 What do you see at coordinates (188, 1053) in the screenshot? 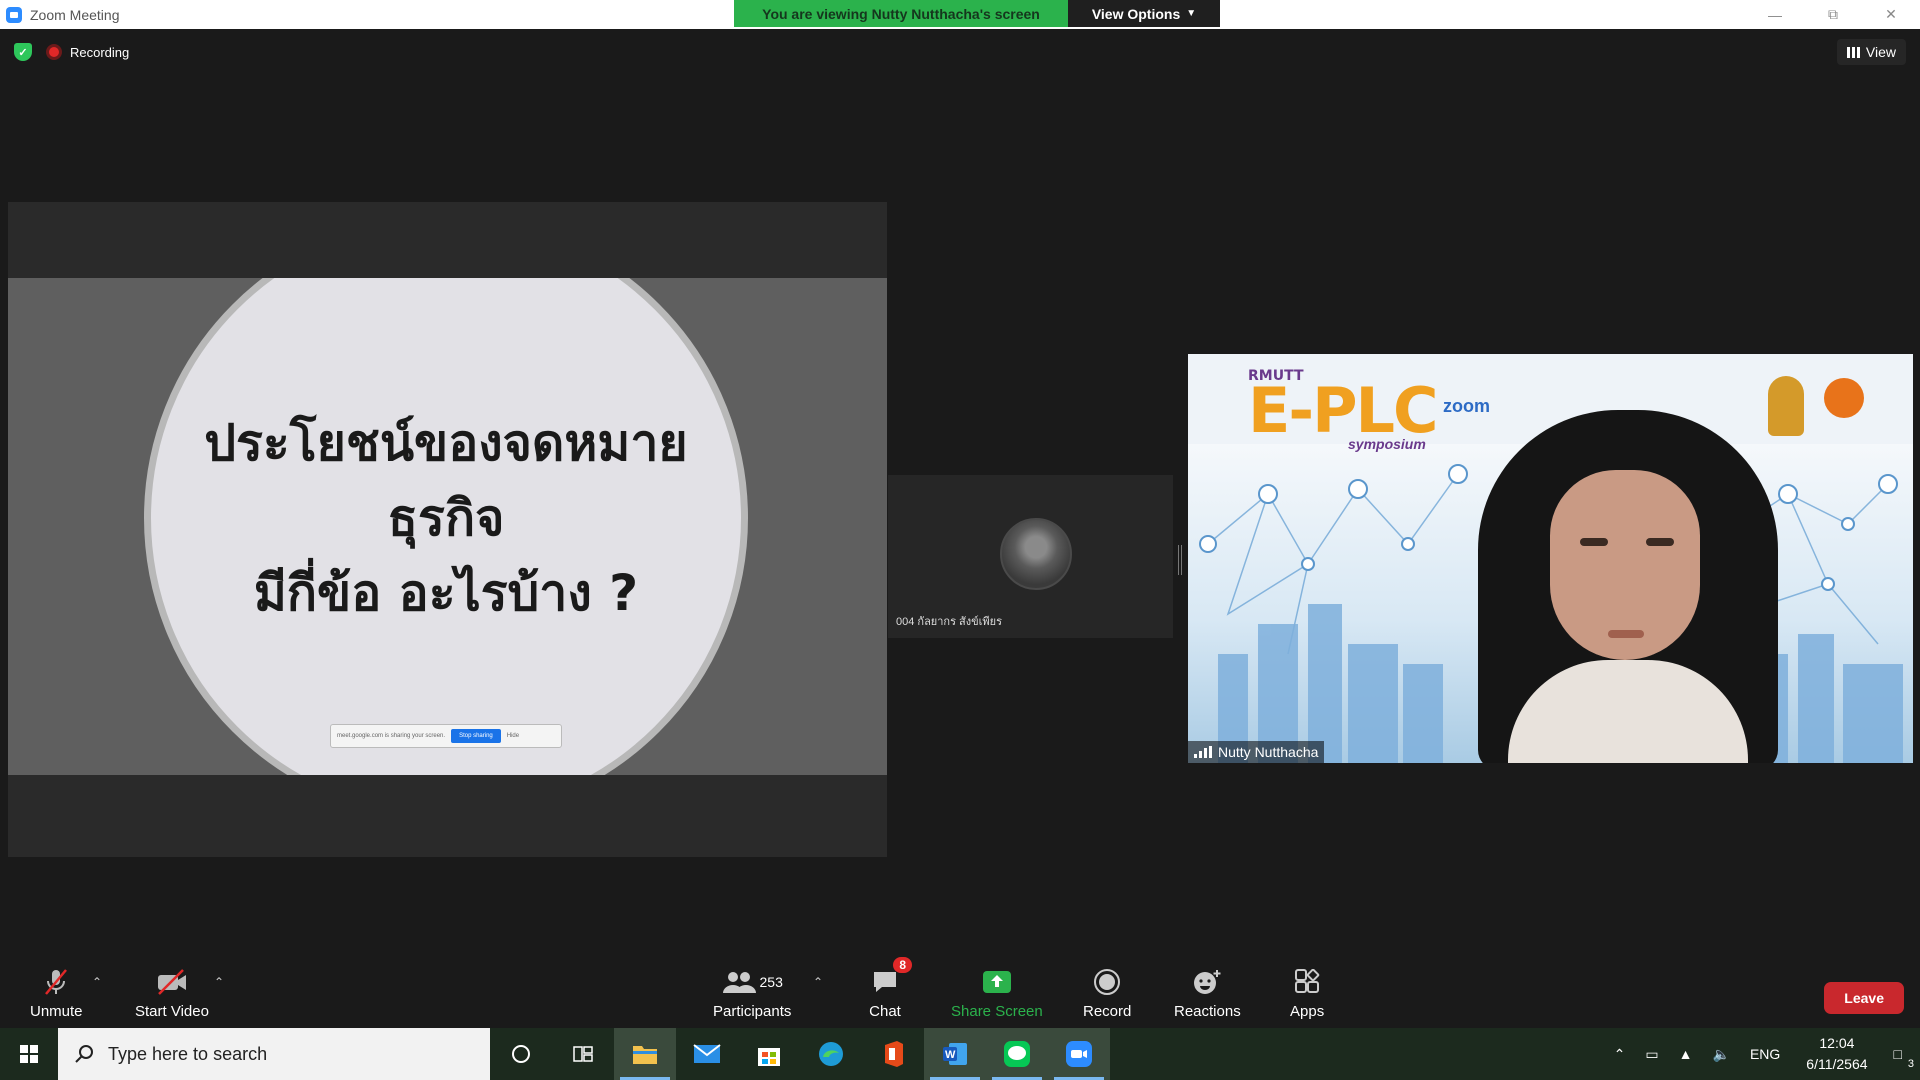
I see `search-placeholder: Type here to search` at bounding box center [188, 1053].